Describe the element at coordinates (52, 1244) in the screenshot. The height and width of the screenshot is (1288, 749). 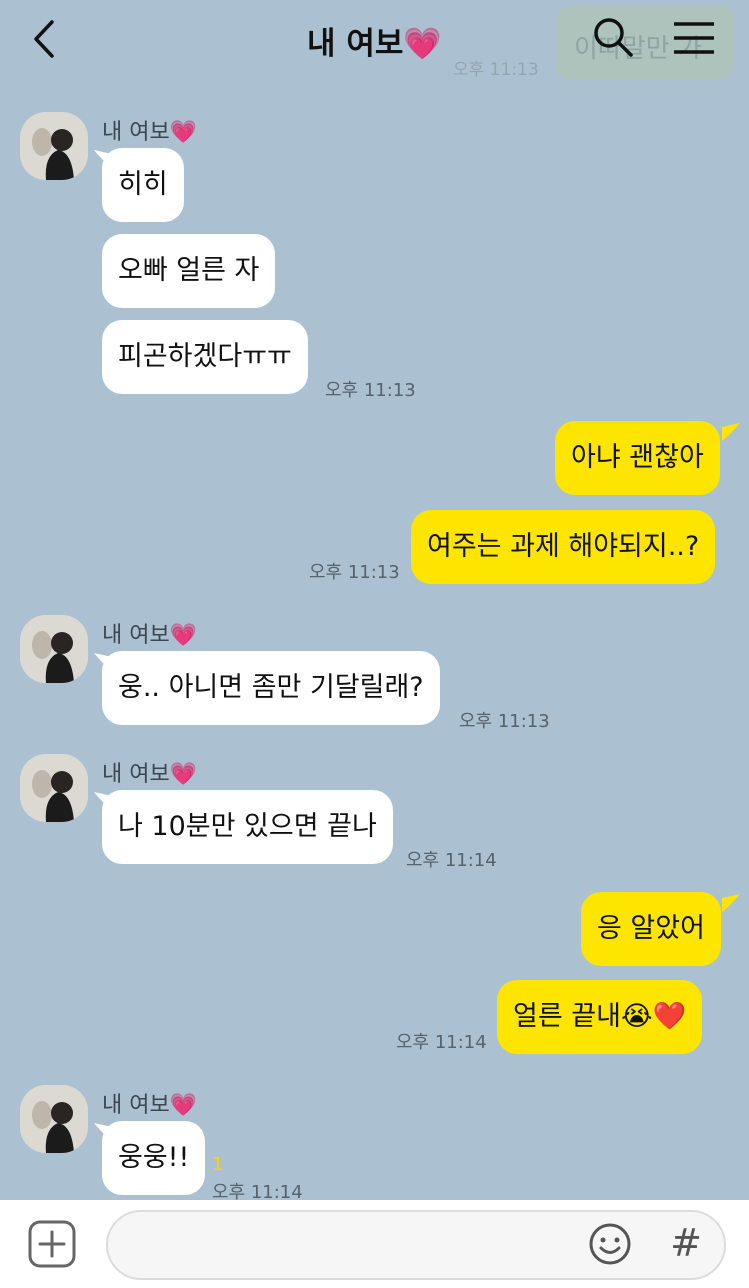
I see `plus-icon` at that location.